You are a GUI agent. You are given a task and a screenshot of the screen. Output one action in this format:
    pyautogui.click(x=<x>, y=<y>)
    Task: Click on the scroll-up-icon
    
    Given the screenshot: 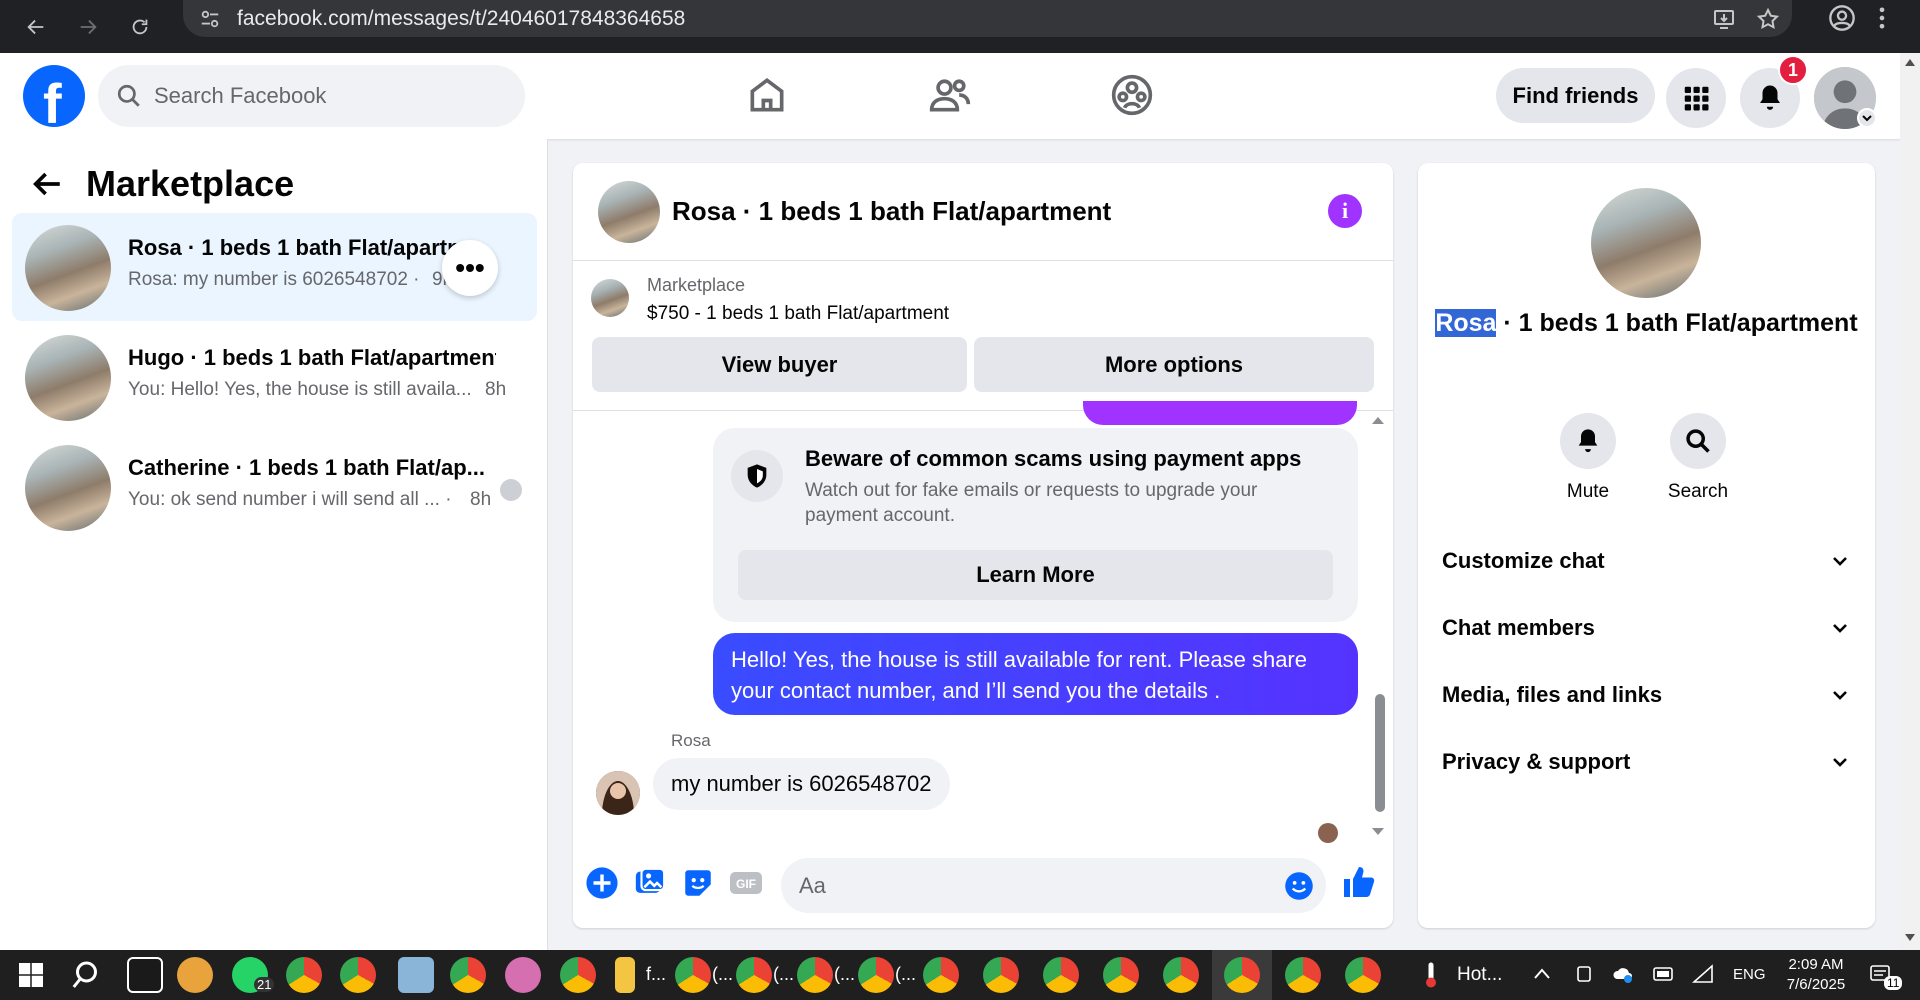 What is the action you would take?
    pyautogui.click(x=1378, y=420)
    